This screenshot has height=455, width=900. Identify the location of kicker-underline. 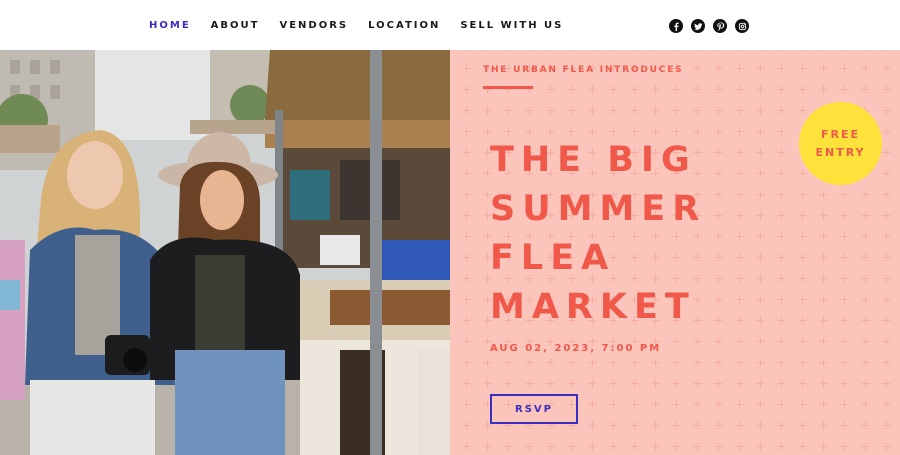
(508, 87).